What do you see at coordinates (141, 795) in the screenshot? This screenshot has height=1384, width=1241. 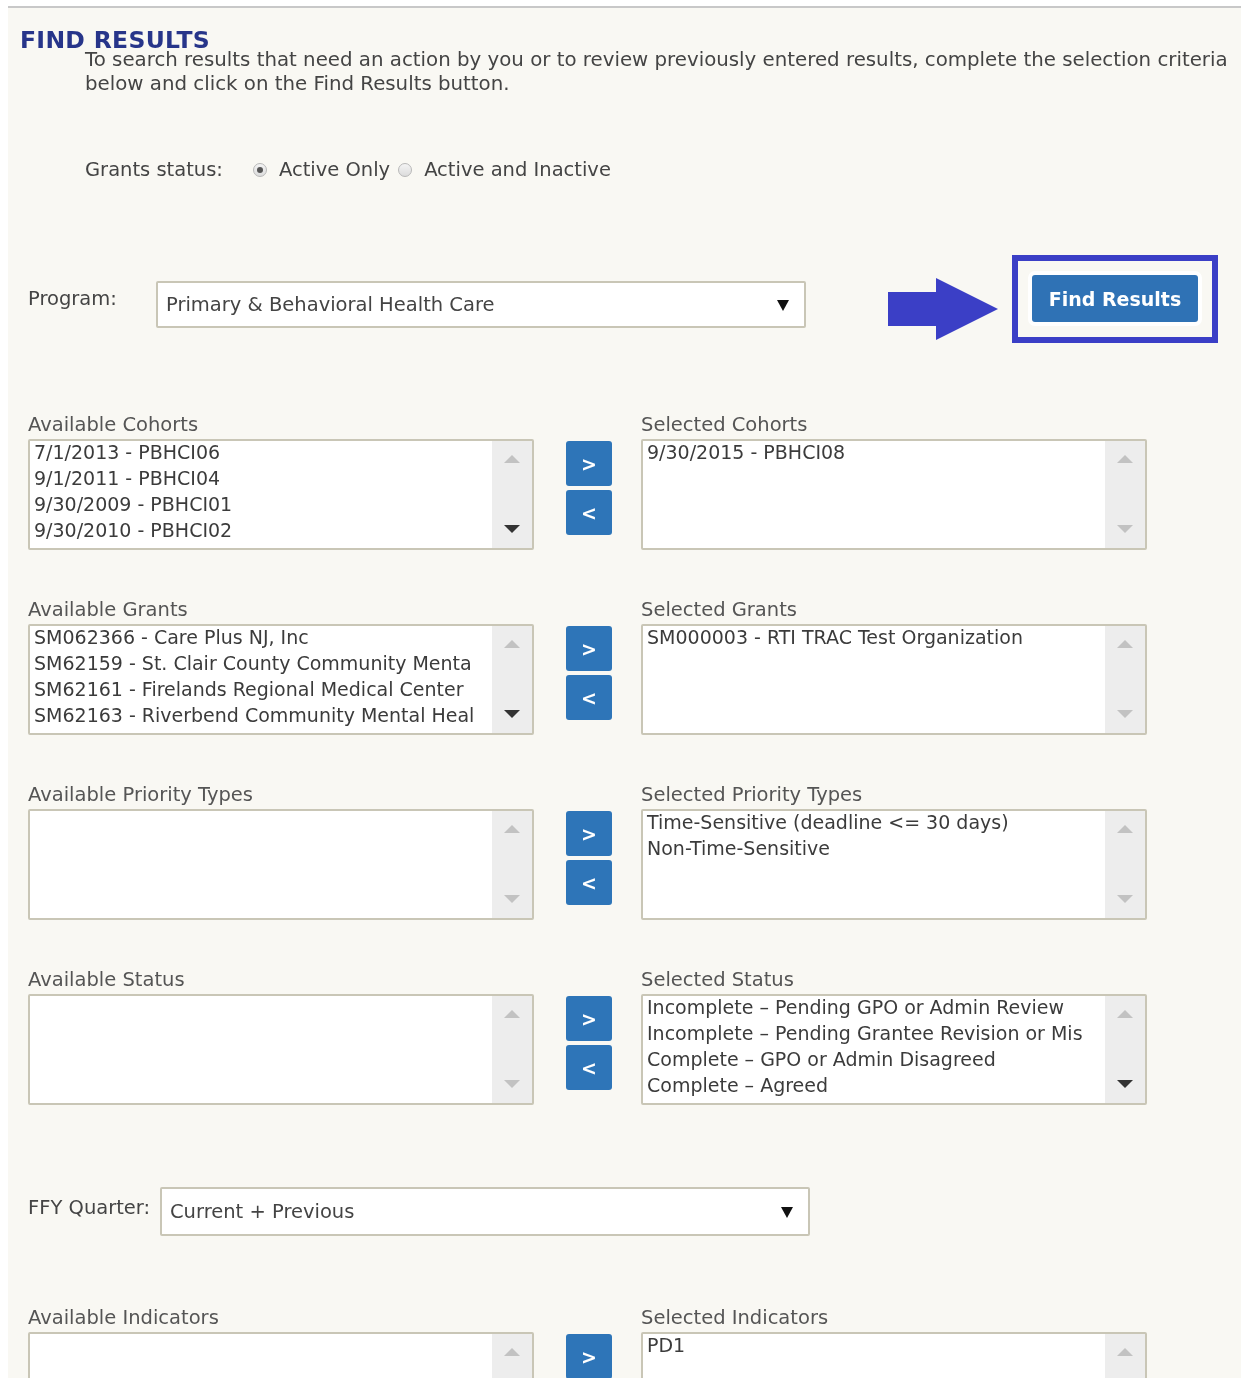 I see `list-label: Available Priority Types` at bounding box center [141, 795].